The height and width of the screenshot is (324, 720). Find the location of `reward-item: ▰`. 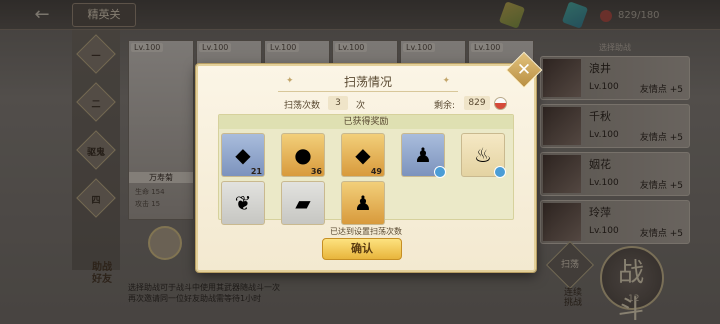

reward-item: ▰ is located at coordinates (303, 203).